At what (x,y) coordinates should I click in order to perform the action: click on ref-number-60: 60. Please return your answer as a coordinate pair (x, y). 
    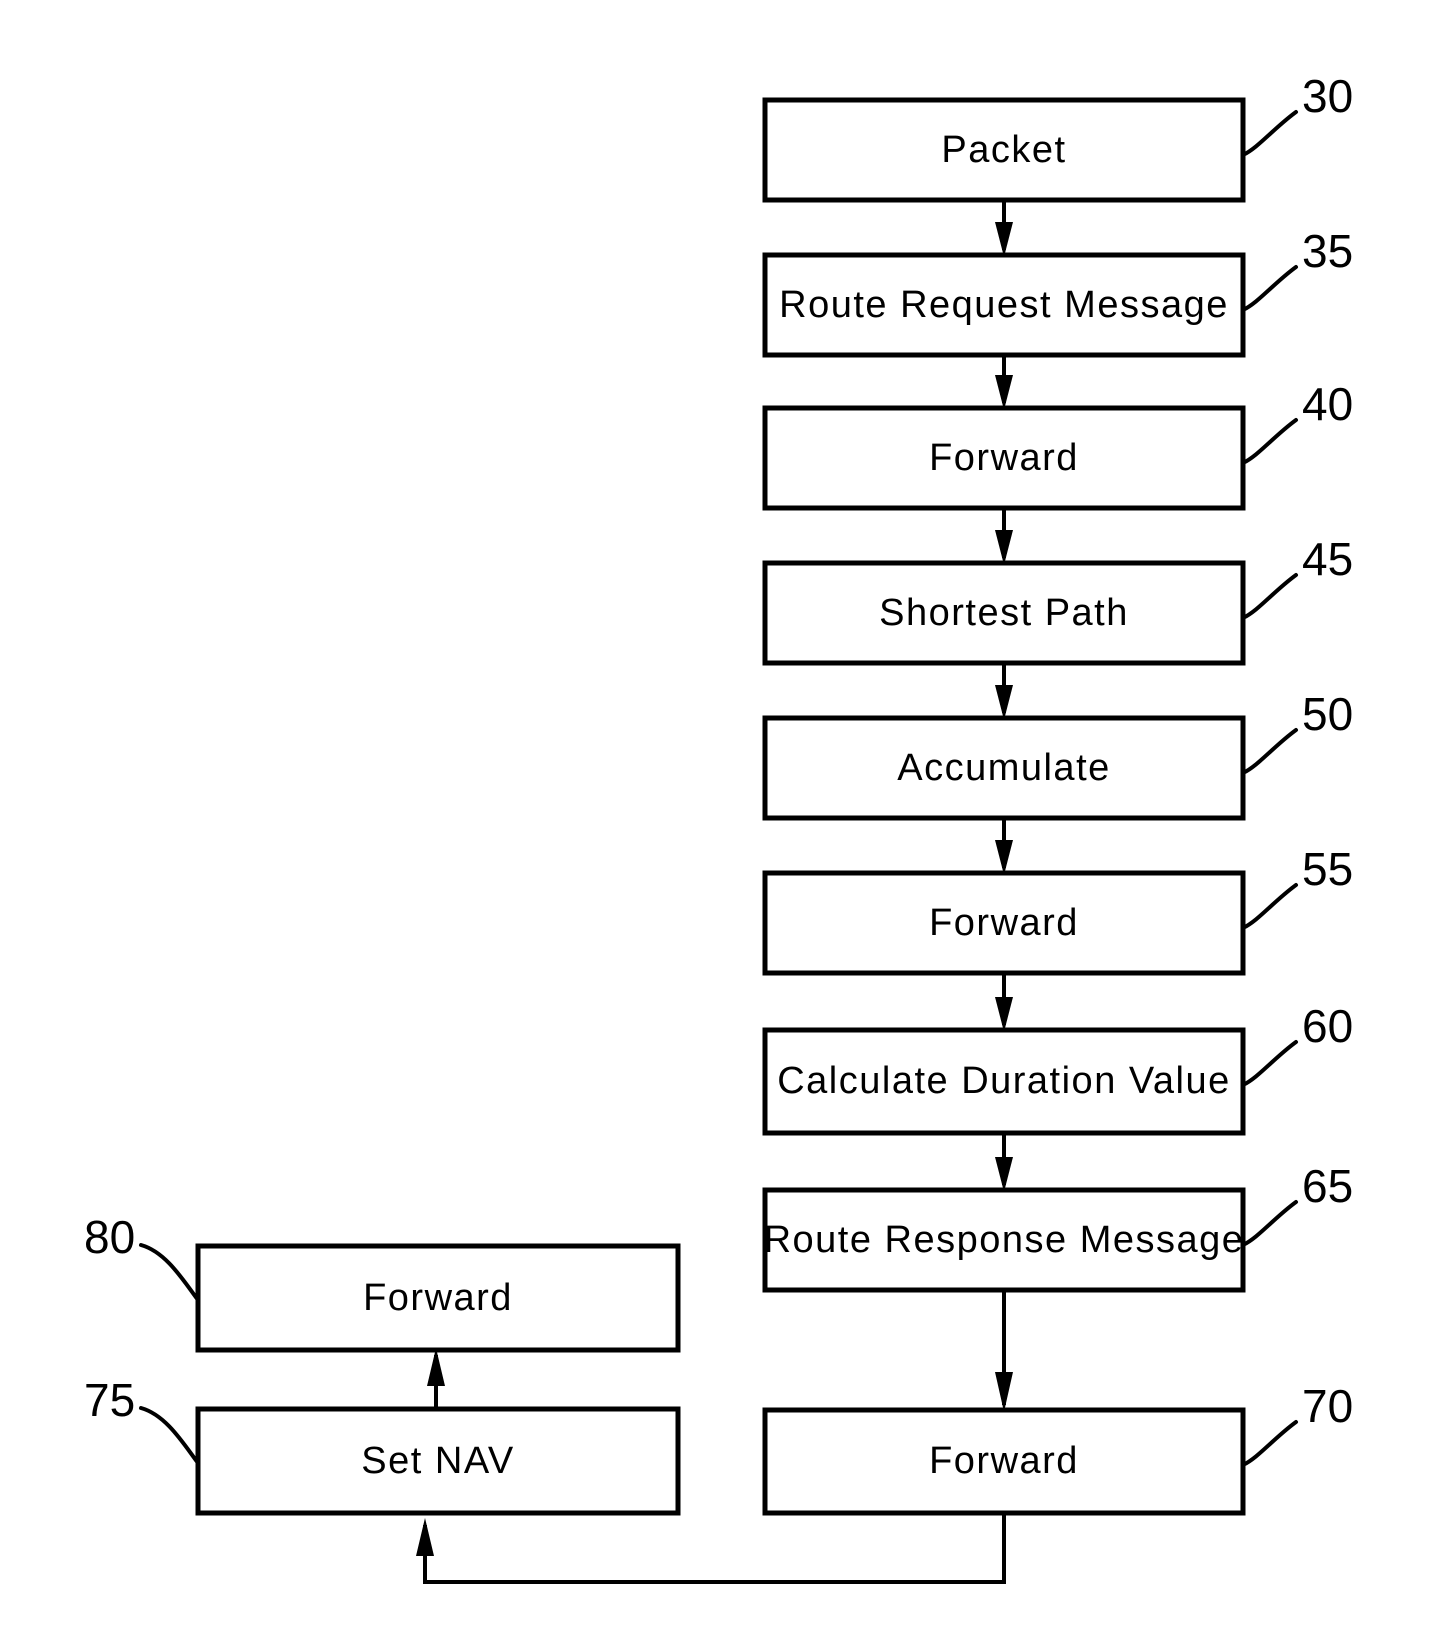
    Looking at the image, I should click on (1327, 1026).